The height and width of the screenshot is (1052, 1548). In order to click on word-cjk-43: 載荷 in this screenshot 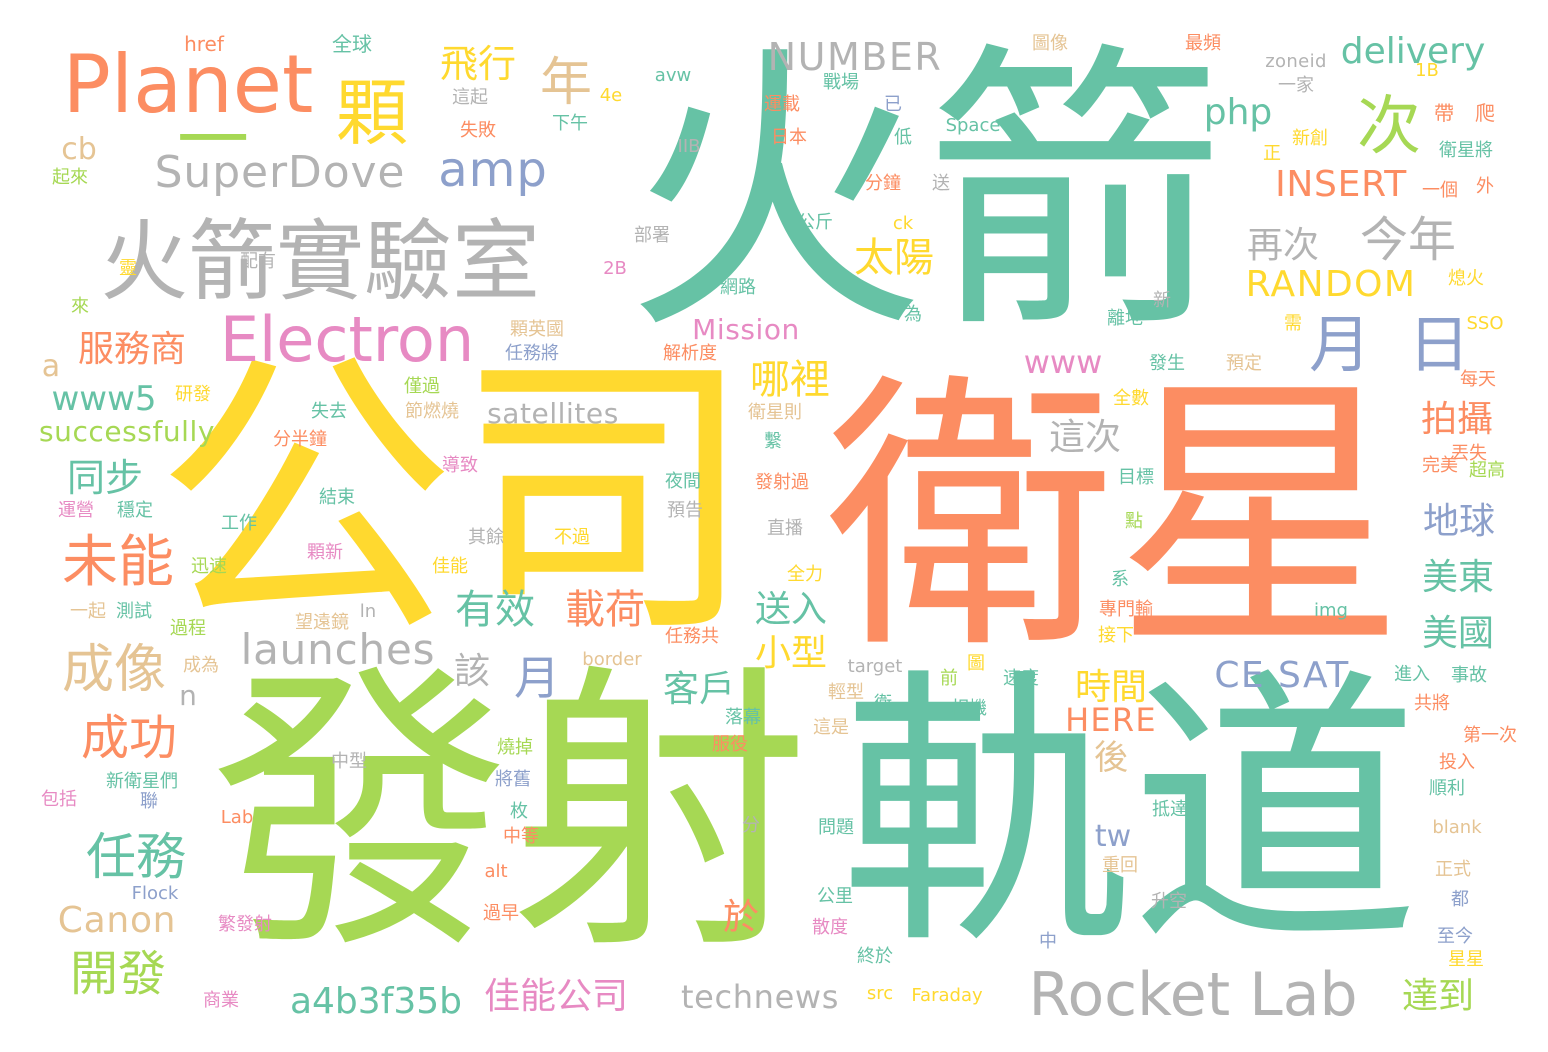, I will do `click(605, 610)`.